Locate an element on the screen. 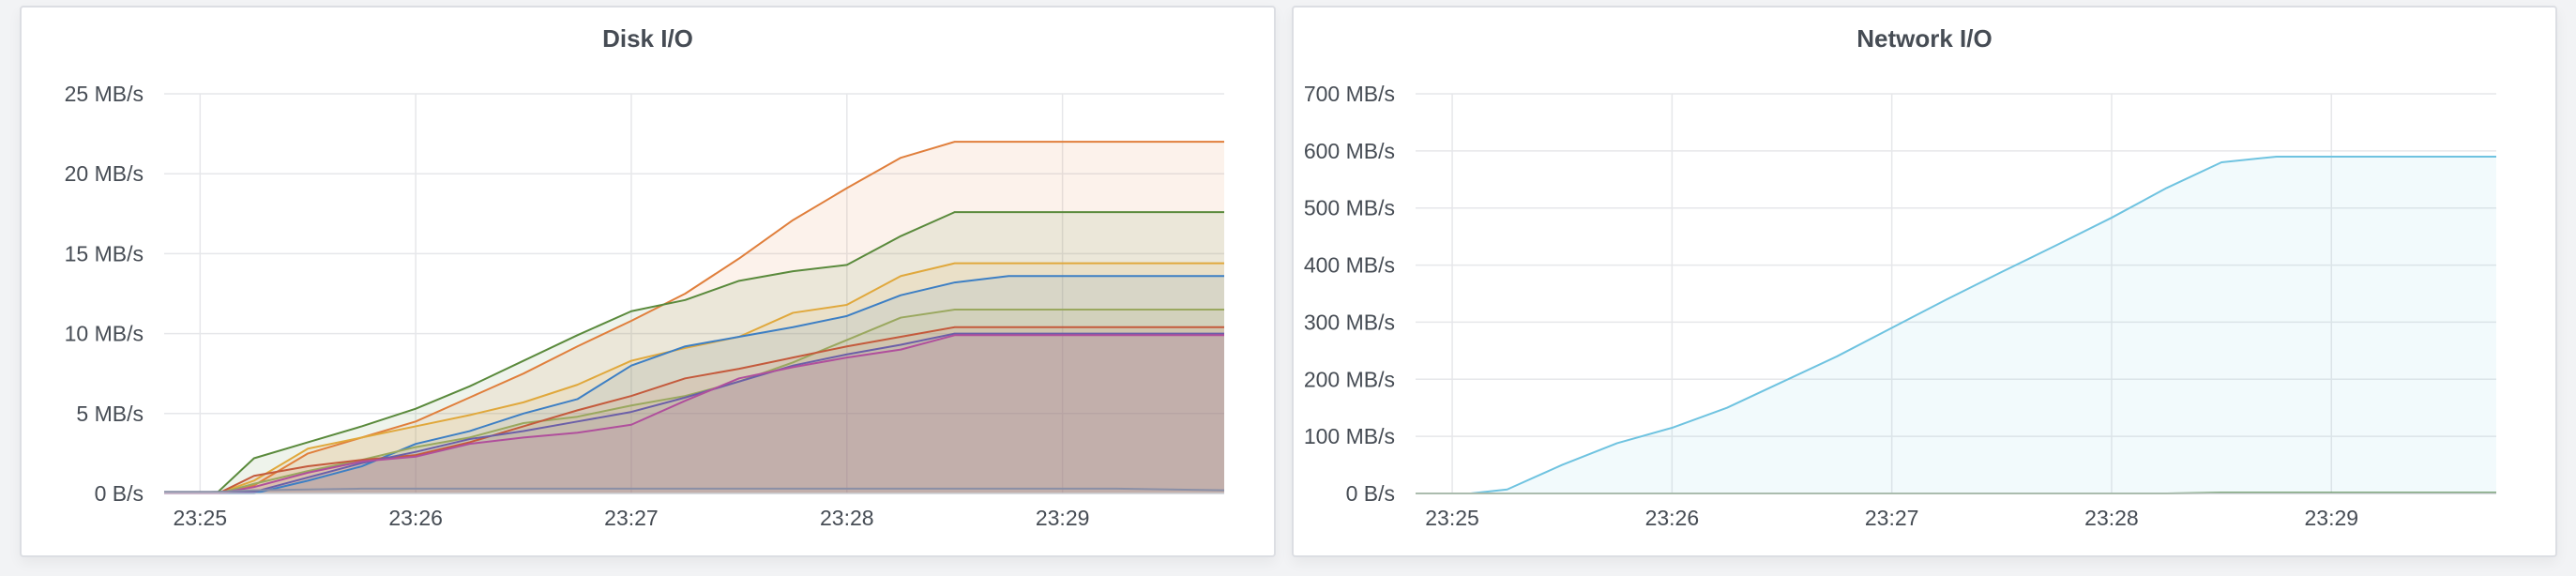 Image resolution: width=2576 pixels, height=576 pixels. y-tick-label: 15 MB/s is located at coordinates (104, 253).